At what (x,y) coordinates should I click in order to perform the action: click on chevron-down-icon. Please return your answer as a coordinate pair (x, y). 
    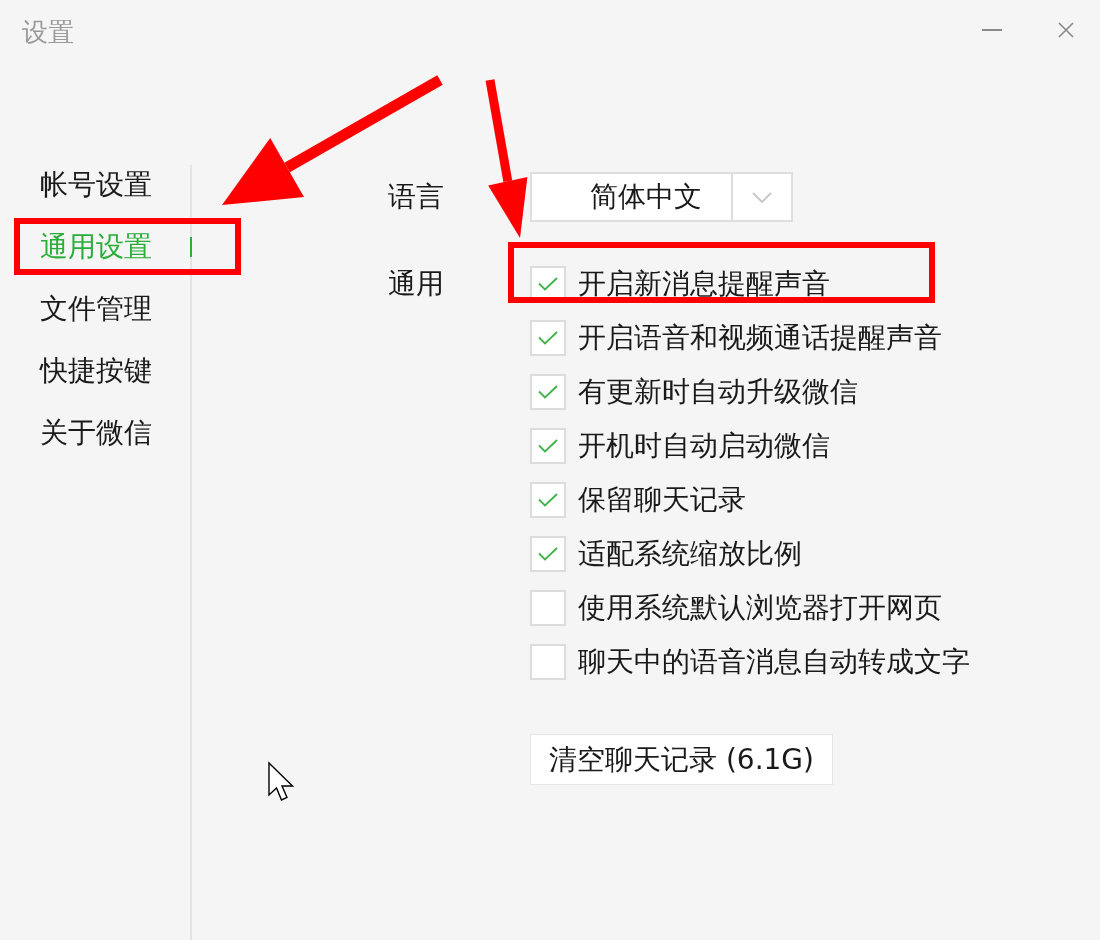
    Looking at the image, I should click on (762, 197).